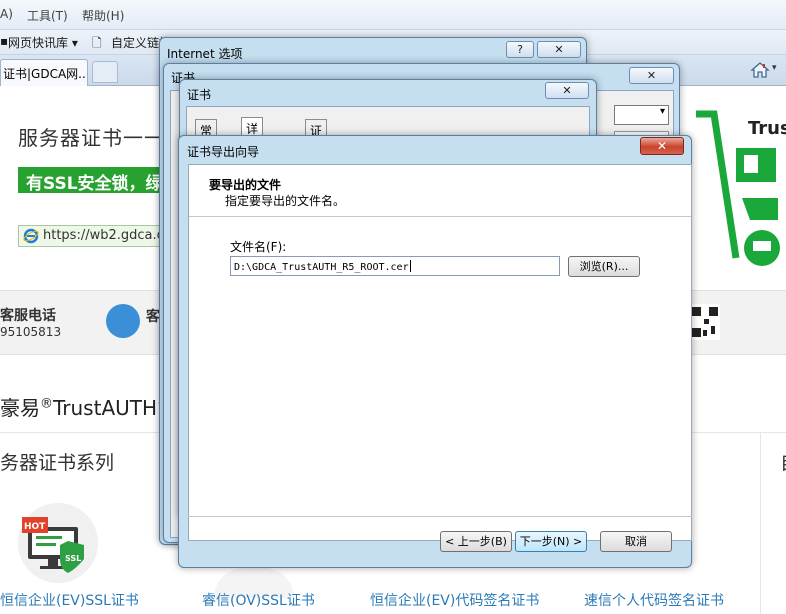 This screenshot has height=614, width=786. Describe the element at coordinates (123, 321) in the screenshot. I see `service-avatar-icon` at that location.